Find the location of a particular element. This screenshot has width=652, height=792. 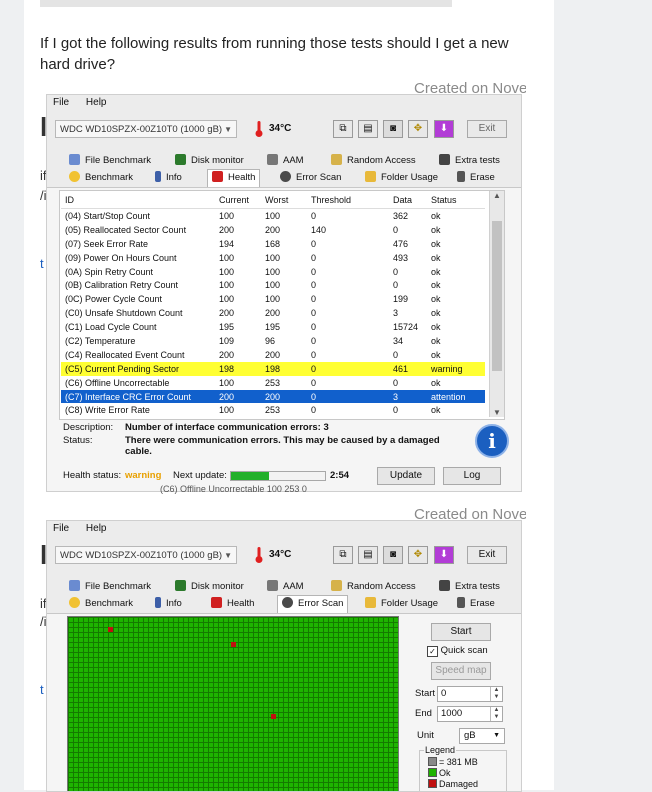

current-value: 200 is located at coordinates (227, 313).